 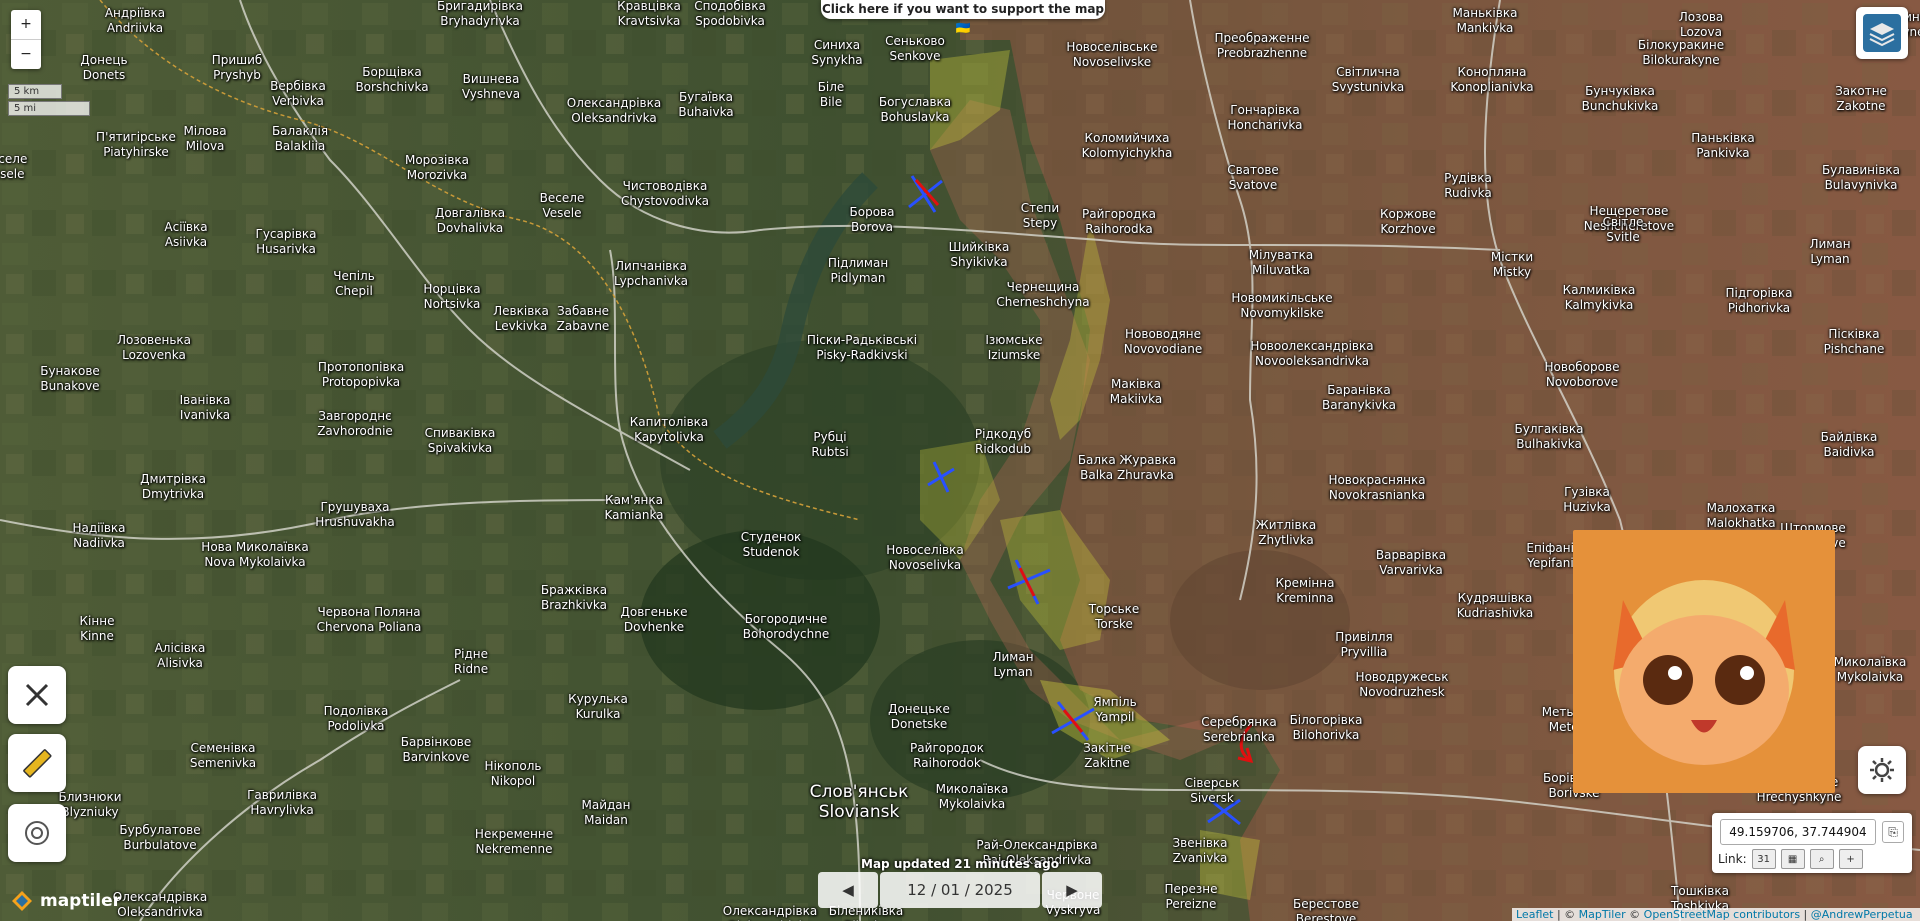 I want to click on place-label: Калмиківка Kalmykivka, so click(x=1599, y=298).